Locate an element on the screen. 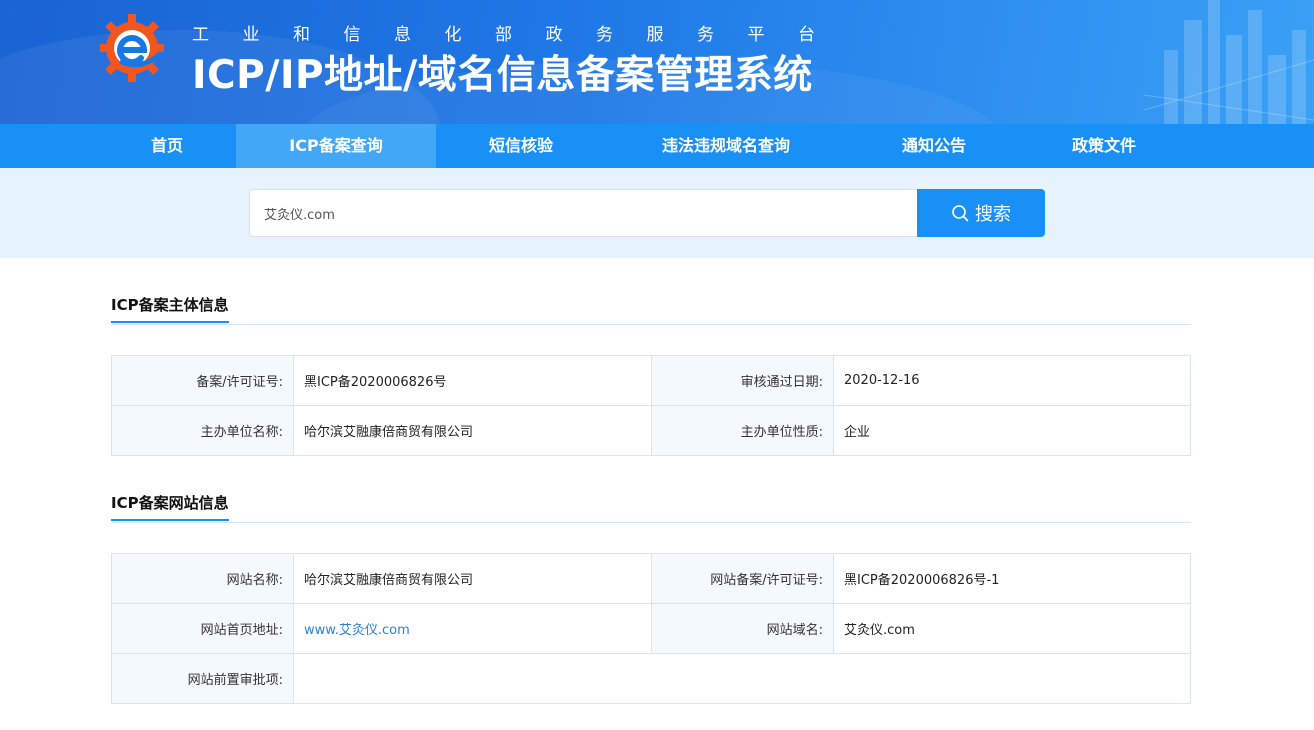 Image resolution: width=1314 pixels, height=730 pixels. nav-illegal-domain: 违法违规域名查询 is located at coordinates (726, 146).